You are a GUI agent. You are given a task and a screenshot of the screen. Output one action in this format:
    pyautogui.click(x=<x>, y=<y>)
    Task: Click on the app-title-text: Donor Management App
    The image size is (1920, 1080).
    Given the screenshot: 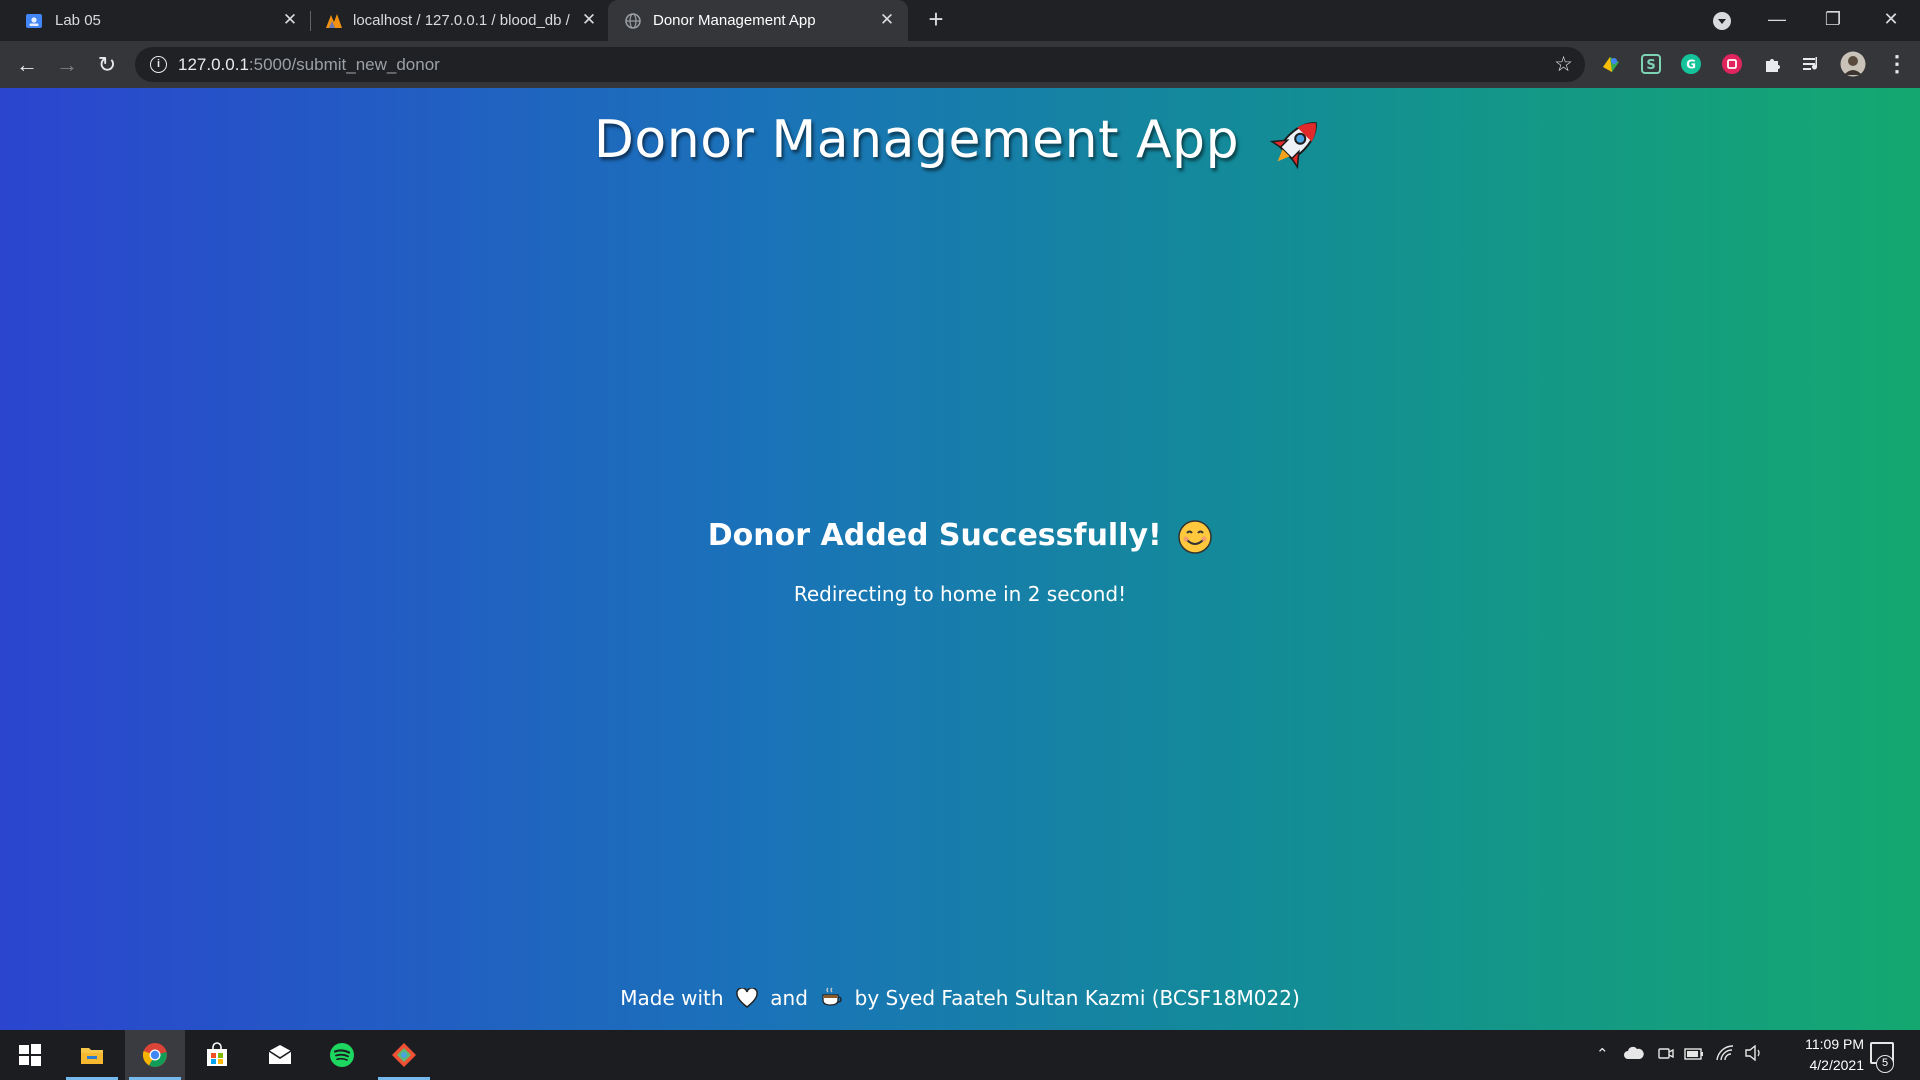 What is the action you would take?
    pyautogui.click(x=916, y=140)
    